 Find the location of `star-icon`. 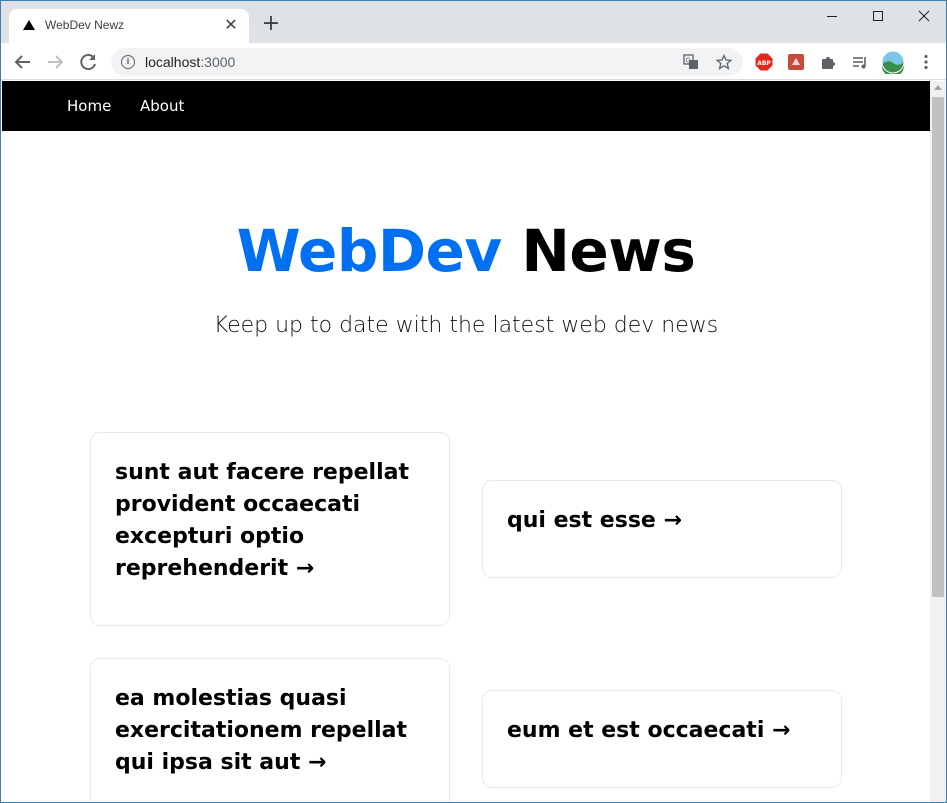

star-icon is located at coordinates (724, 62).